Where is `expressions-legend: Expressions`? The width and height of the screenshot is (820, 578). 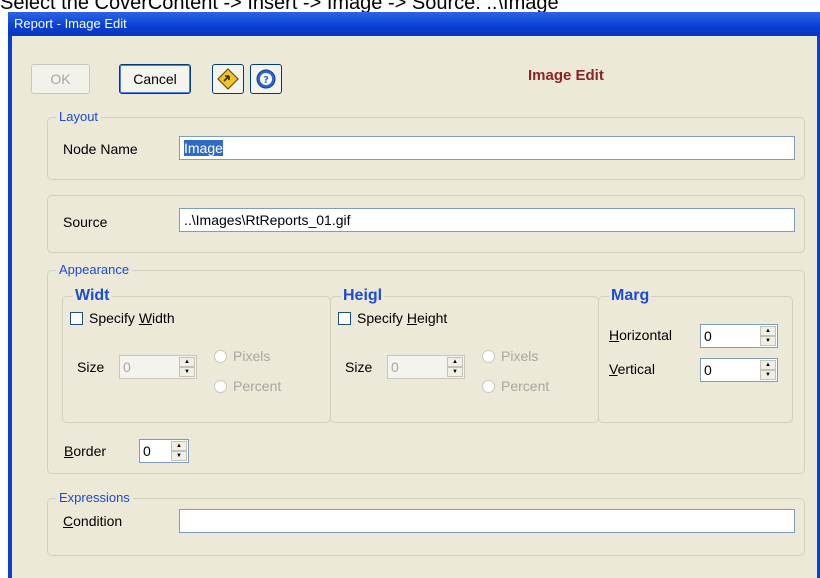 expressions-legend: Expressions is located at coordinates (94, 498).